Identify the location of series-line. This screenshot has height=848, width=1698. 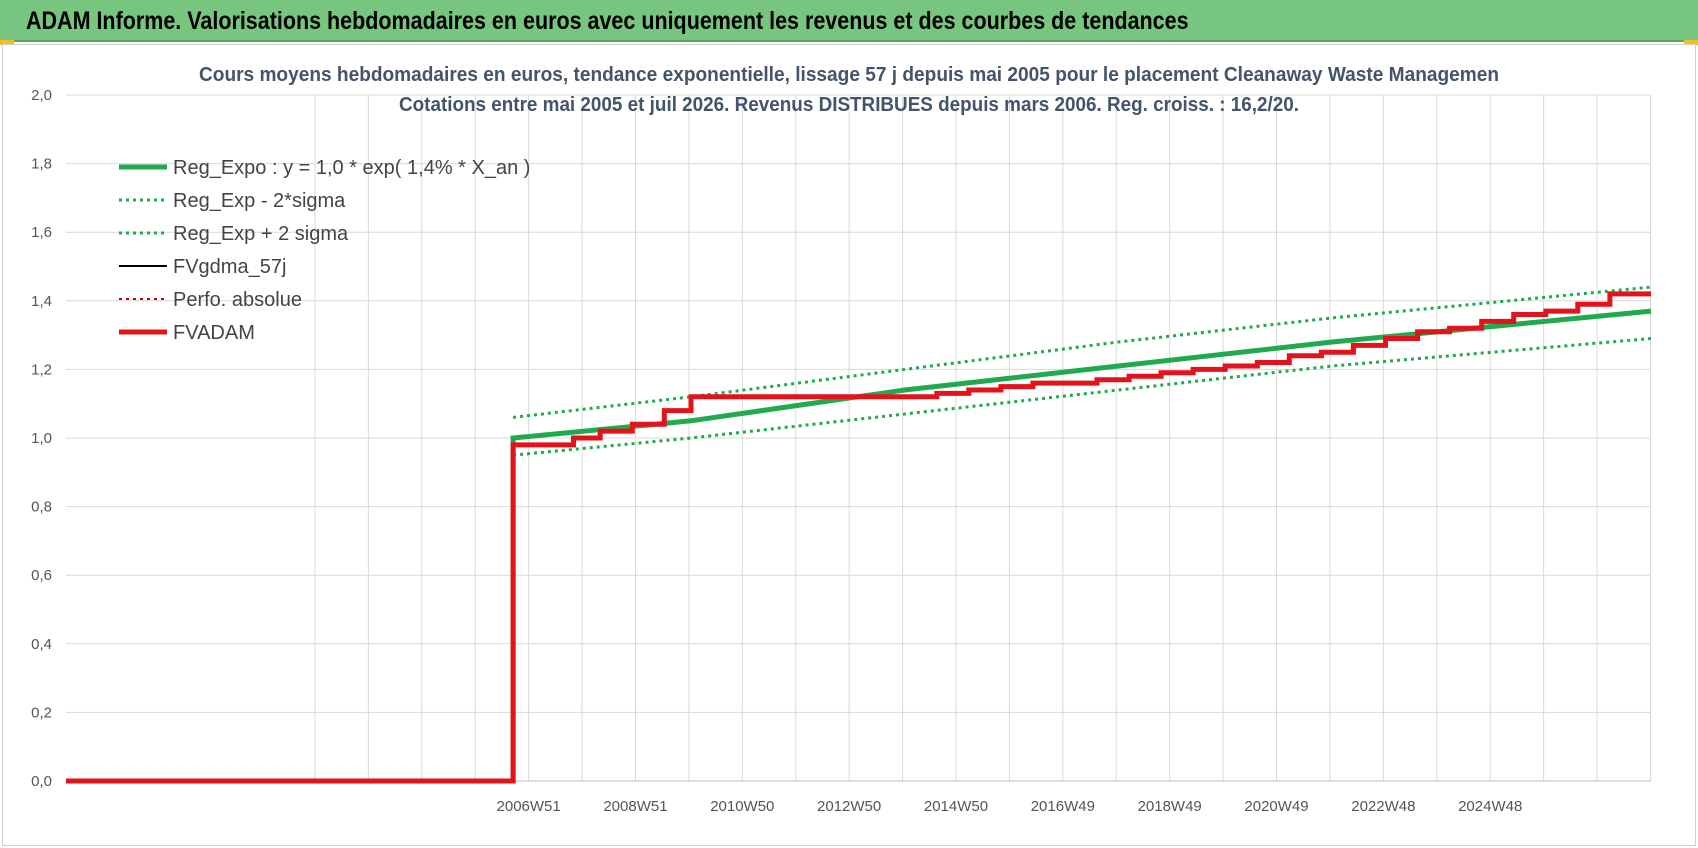
(1082, 352).